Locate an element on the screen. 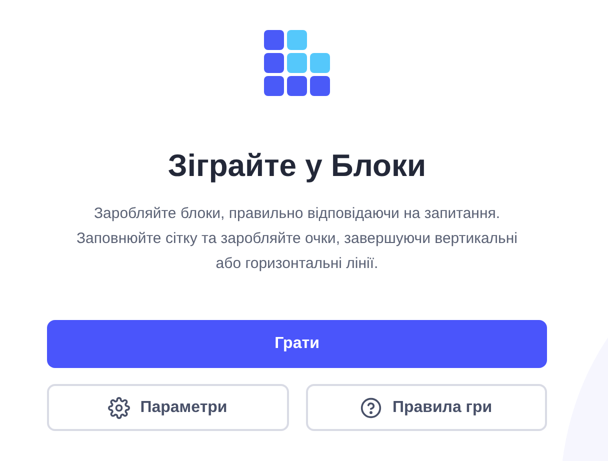  settings-button: Параметри is located at coordinates (167, 408).